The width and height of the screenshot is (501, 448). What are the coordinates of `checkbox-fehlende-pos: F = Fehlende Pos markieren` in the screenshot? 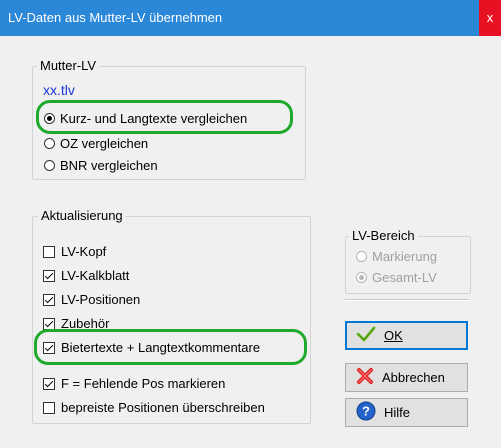 It's located at (134, 383).